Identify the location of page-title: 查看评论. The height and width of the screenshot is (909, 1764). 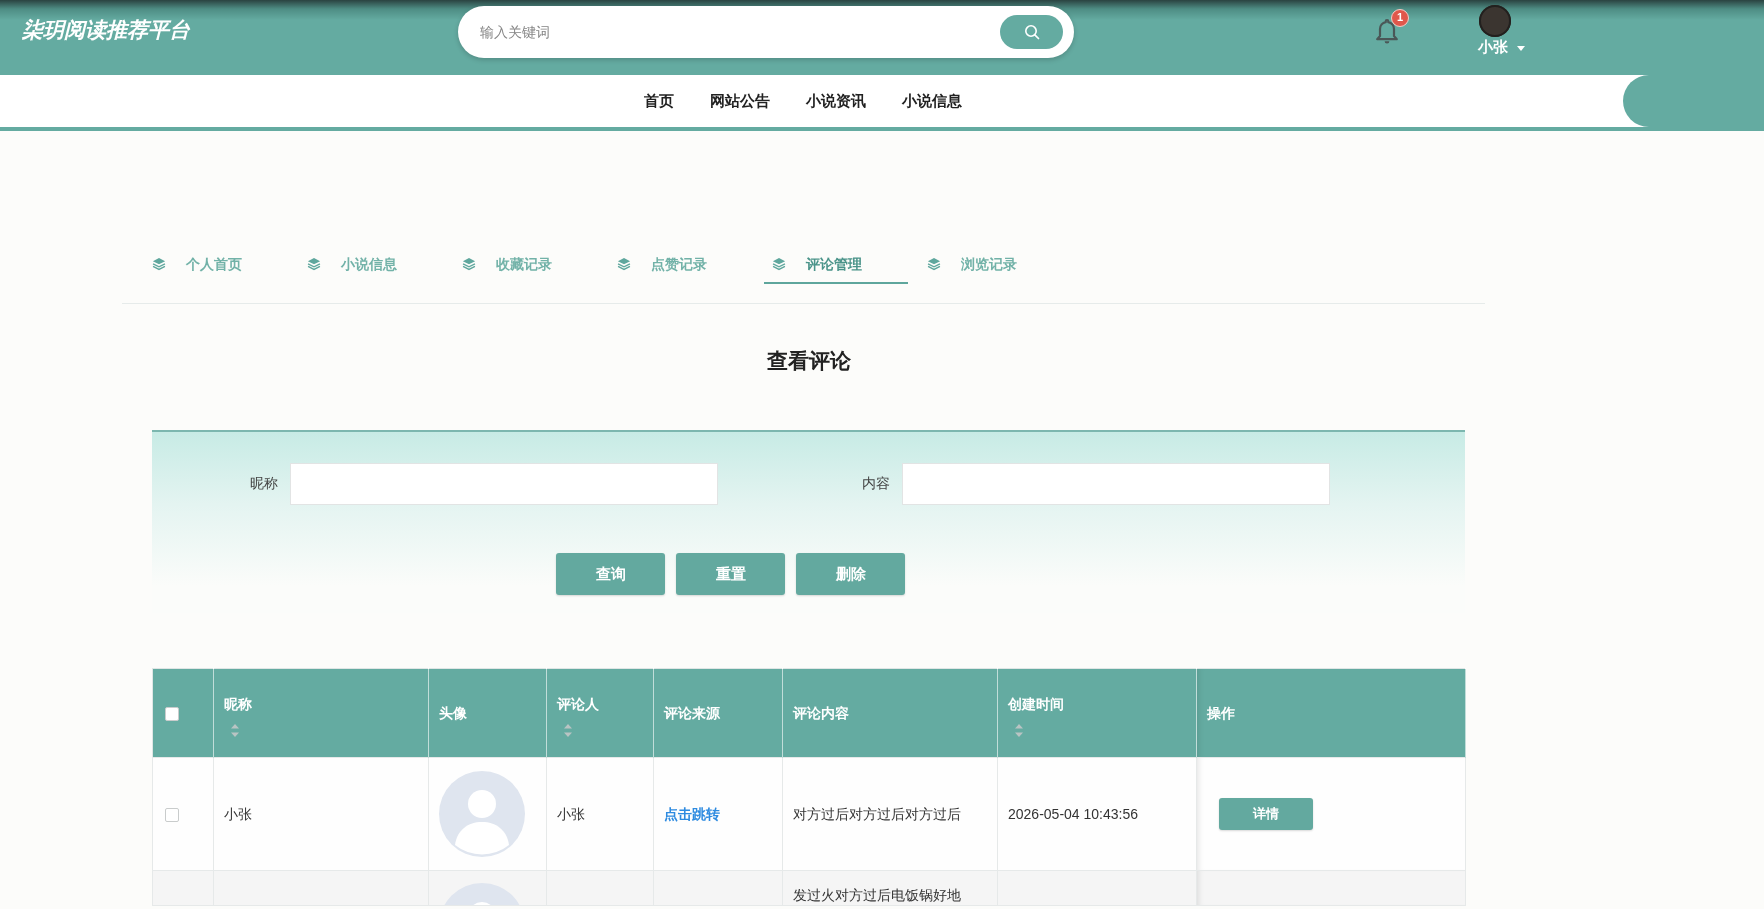
(808, 361).